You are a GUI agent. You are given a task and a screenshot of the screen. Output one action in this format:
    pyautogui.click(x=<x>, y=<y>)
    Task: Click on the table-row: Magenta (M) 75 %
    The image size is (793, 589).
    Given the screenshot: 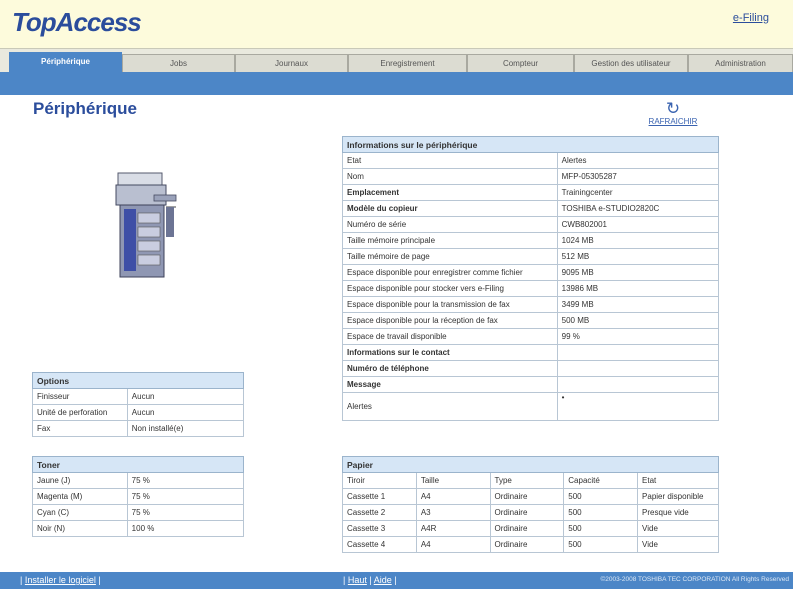 What is the action you would take?
    pyautogui.click(x=138, y=496)
    